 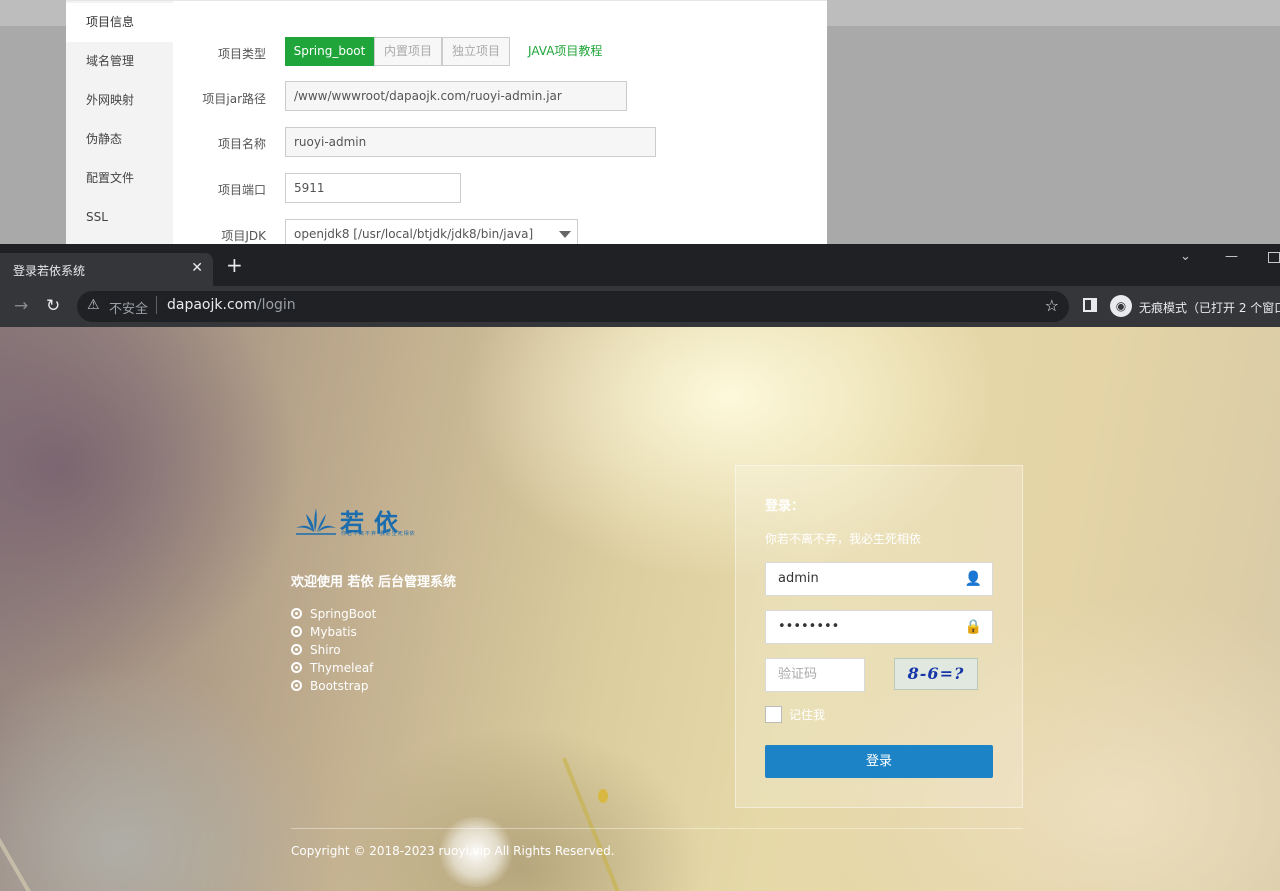 I want to click on maximize-icon, so click(x=1274, y=257).